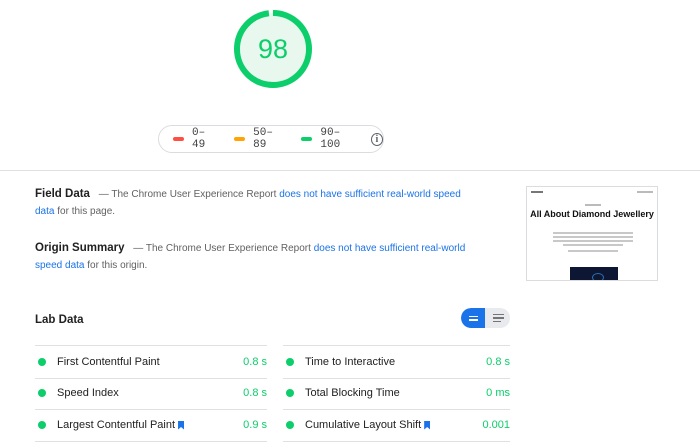 Image resolution: width=700 pixels, height=447 pixels. I want to click on legend-average-marker, so click(240, 139).